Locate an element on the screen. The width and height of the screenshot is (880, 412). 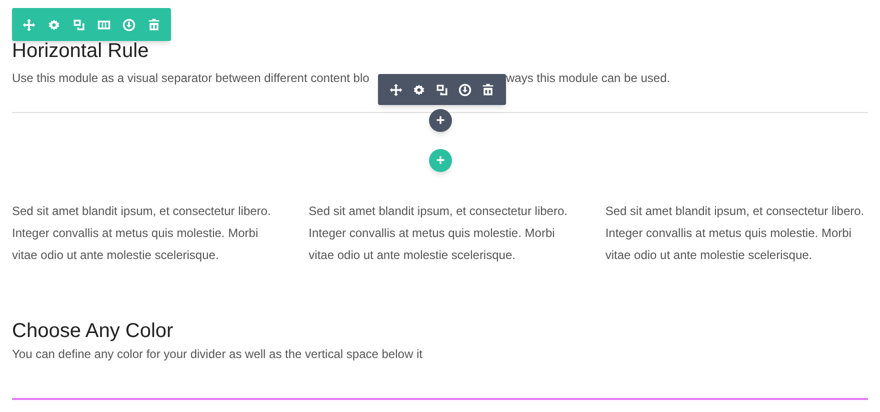
section-description: ways this module can be used. is located at coordinates (588, 78).